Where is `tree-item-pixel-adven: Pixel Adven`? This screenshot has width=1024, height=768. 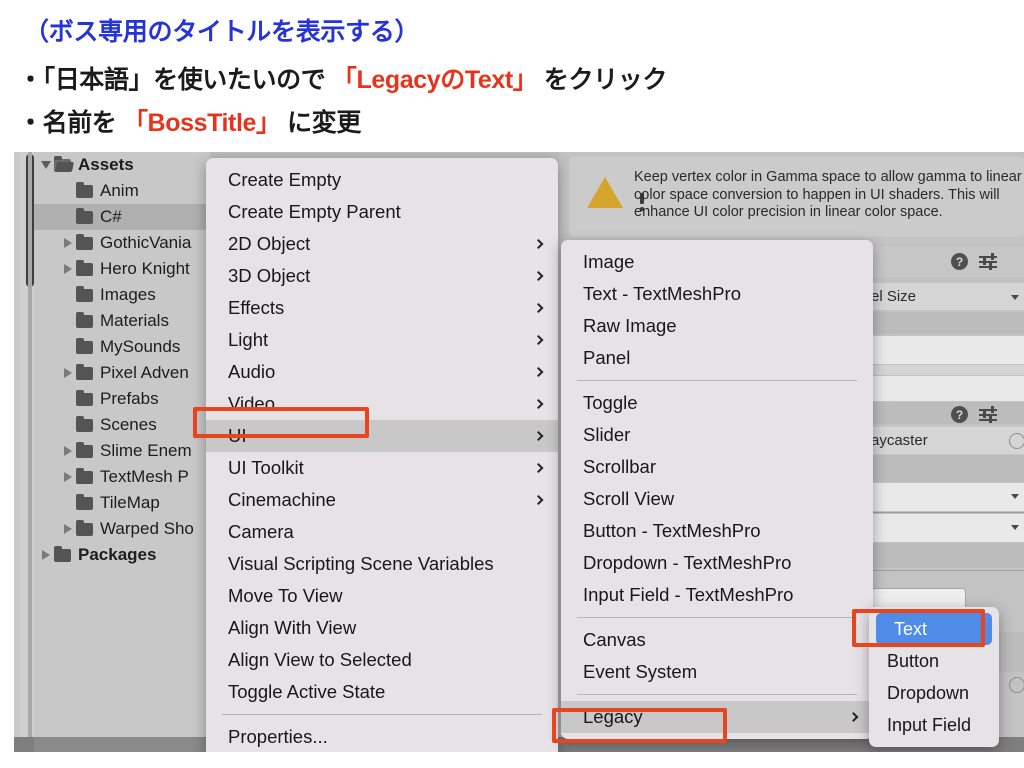
tree-item-pixel-adven: Pixel Adven is located at coordinates (122, 373).